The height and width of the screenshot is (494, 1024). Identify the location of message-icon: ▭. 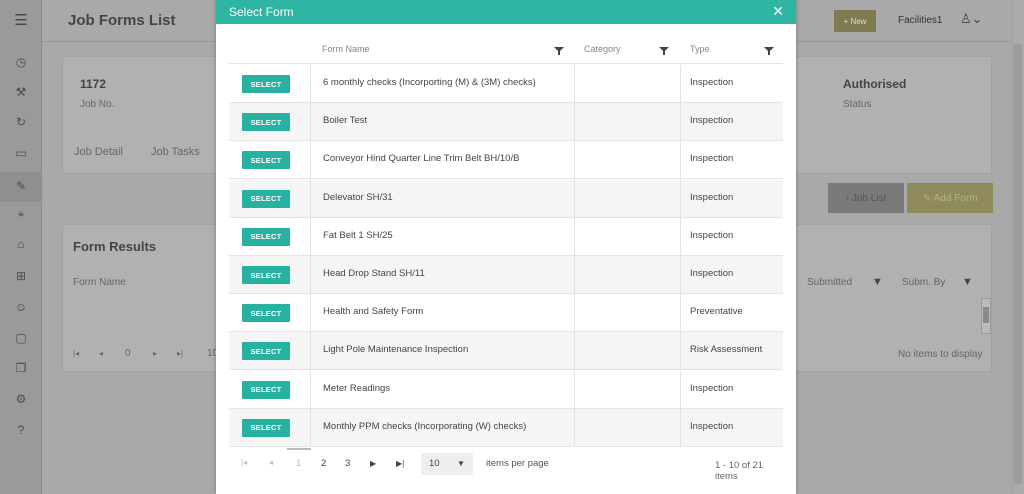
(21, 153).